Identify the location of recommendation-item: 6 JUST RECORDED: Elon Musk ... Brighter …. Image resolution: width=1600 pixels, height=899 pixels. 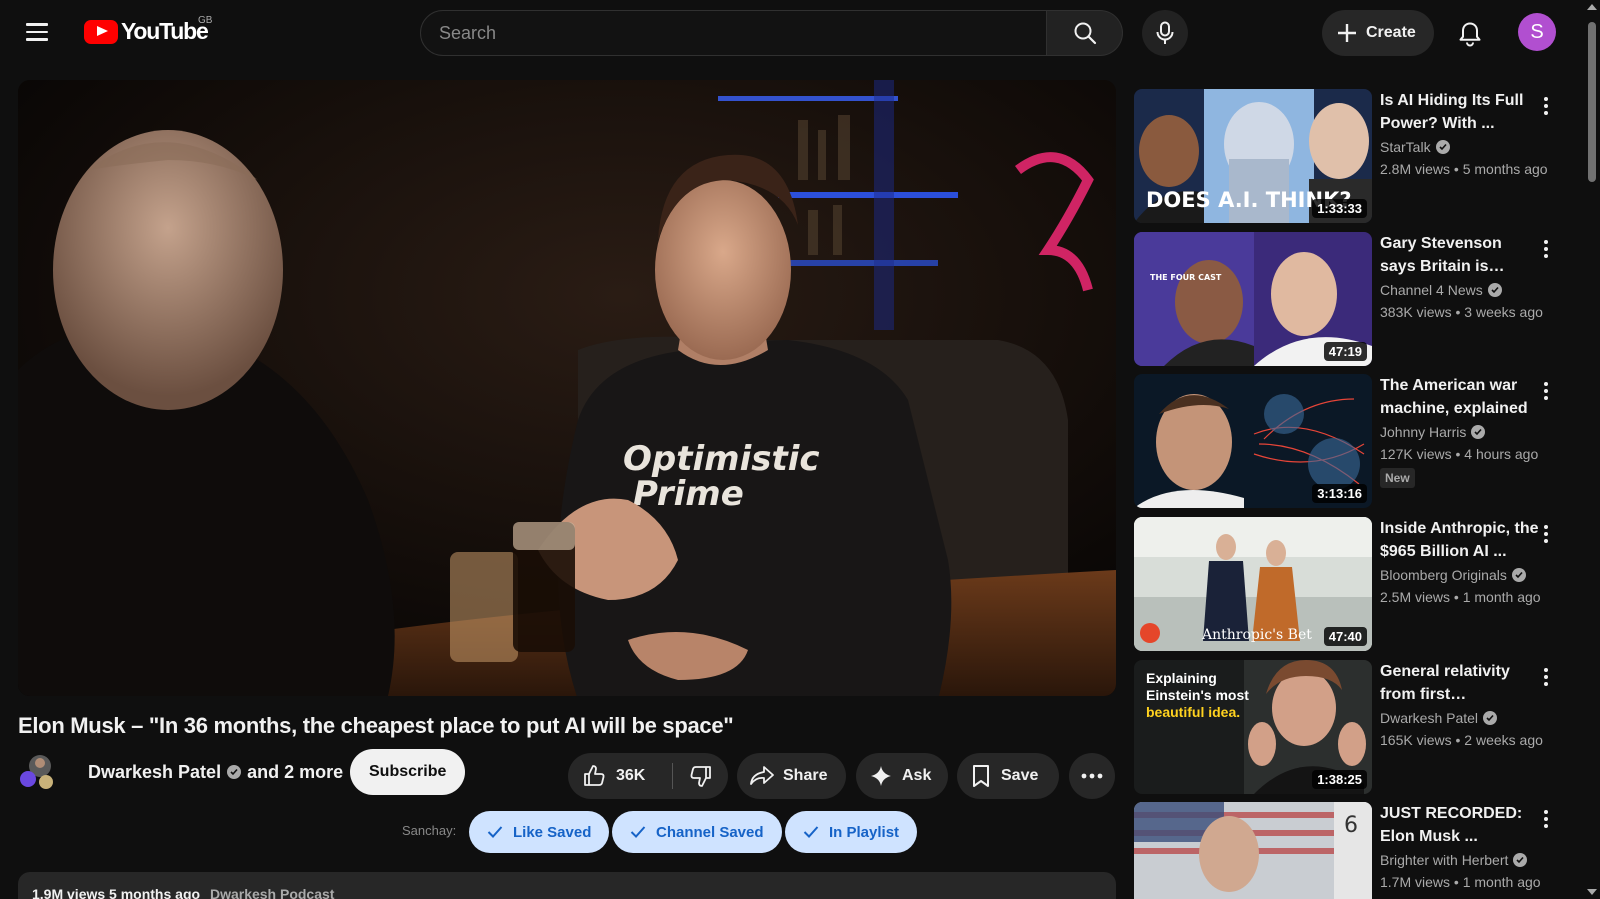
(1348, 850).